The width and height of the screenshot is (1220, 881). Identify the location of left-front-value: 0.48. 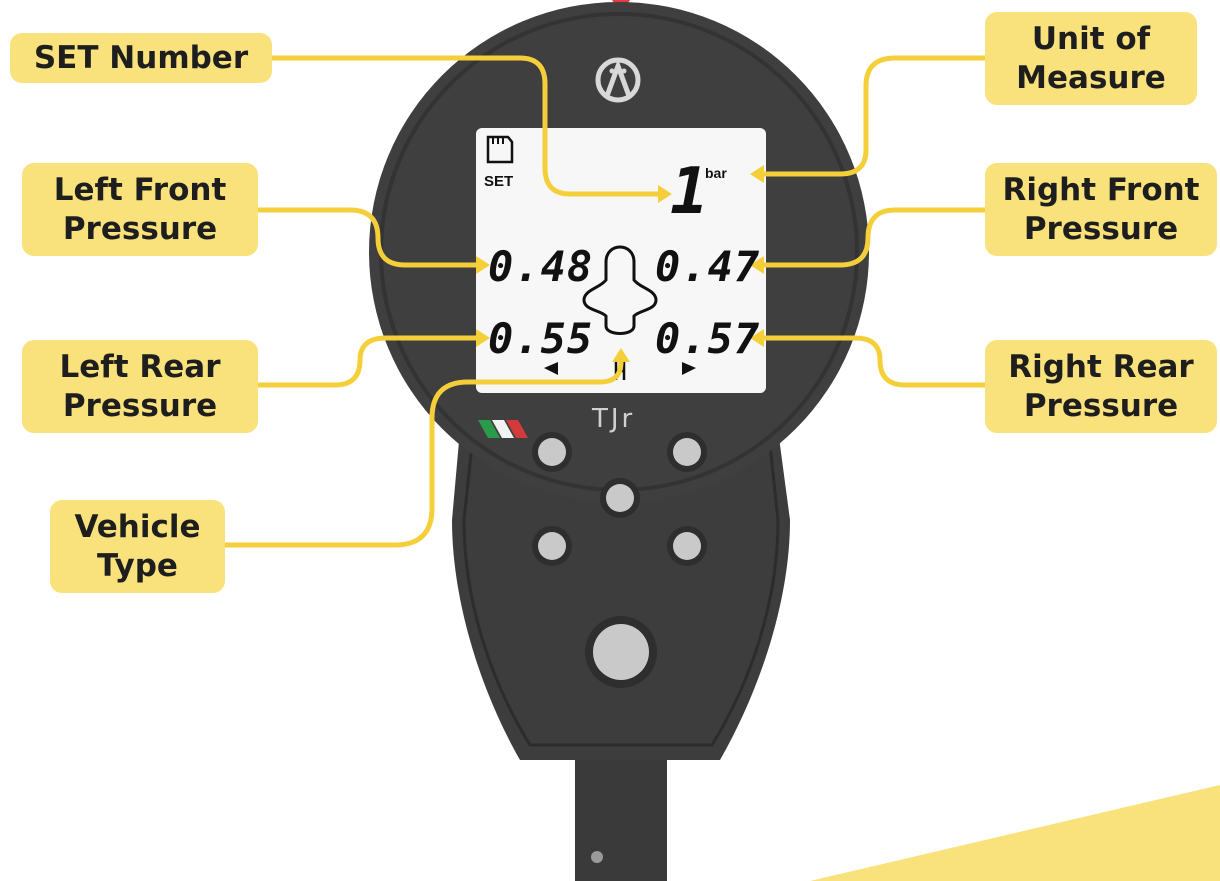
(541, 266).